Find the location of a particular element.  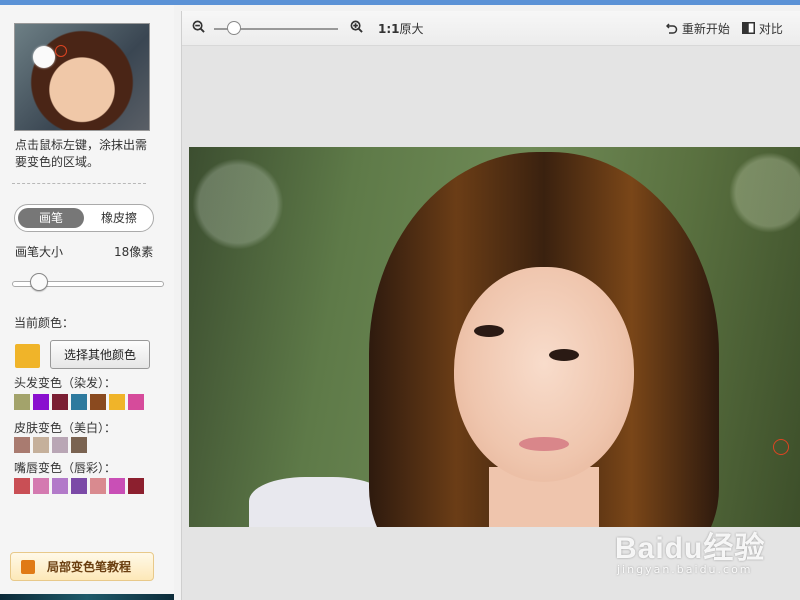

instruction-text: 点击鼠标左键，涂抹出需要变色的区域。 is located at coordinates (81, 153).